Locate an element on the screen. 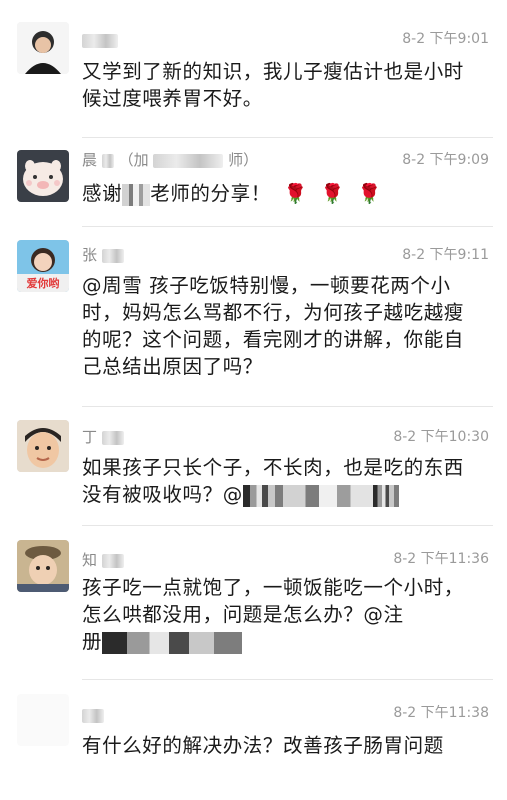 Image resolution: width=507 pixels, height=800 pixels. svg-text: 爱你哟 is located at coordinates (43, 283).